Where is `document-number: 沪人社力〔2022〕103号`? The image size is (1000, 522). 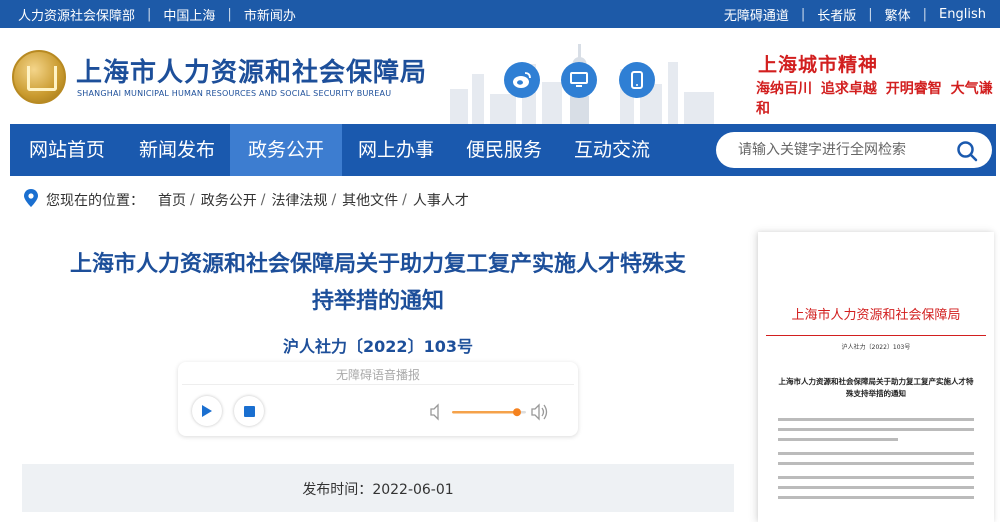
document-number: 沪人社力〔2022〕103号 is located at coordinates (378, 346).